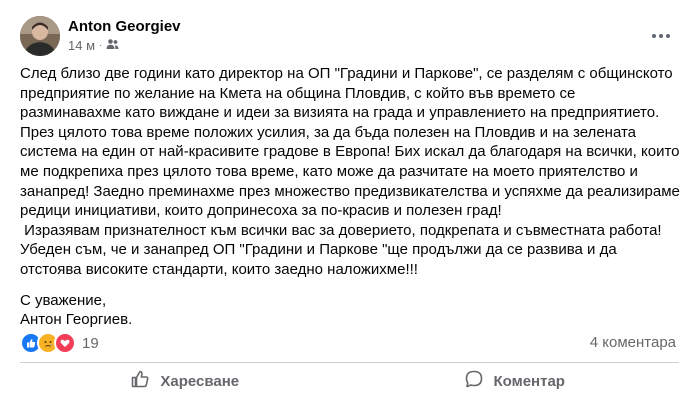 This screenshot has height=406, width=699. I want to click on signature-line: С уважение,, so click(63, 300).